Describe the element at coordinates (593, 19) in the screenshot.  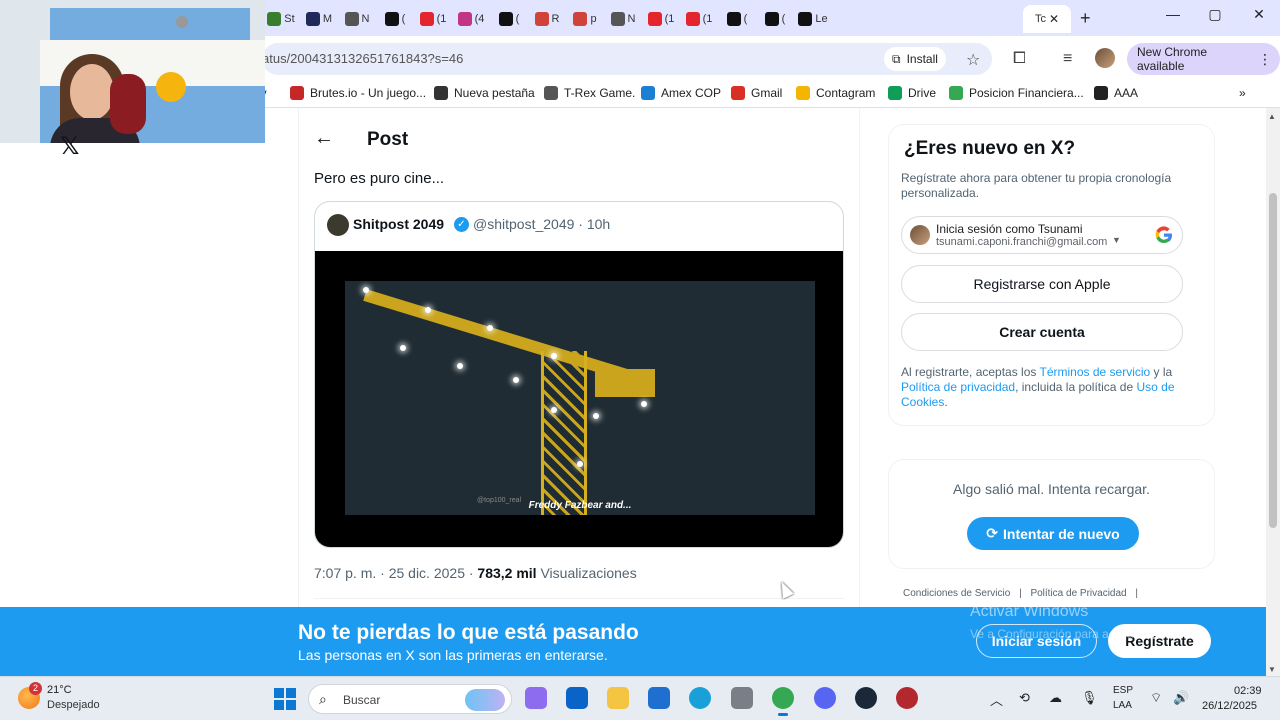
I see `tab-label: p` at that location.